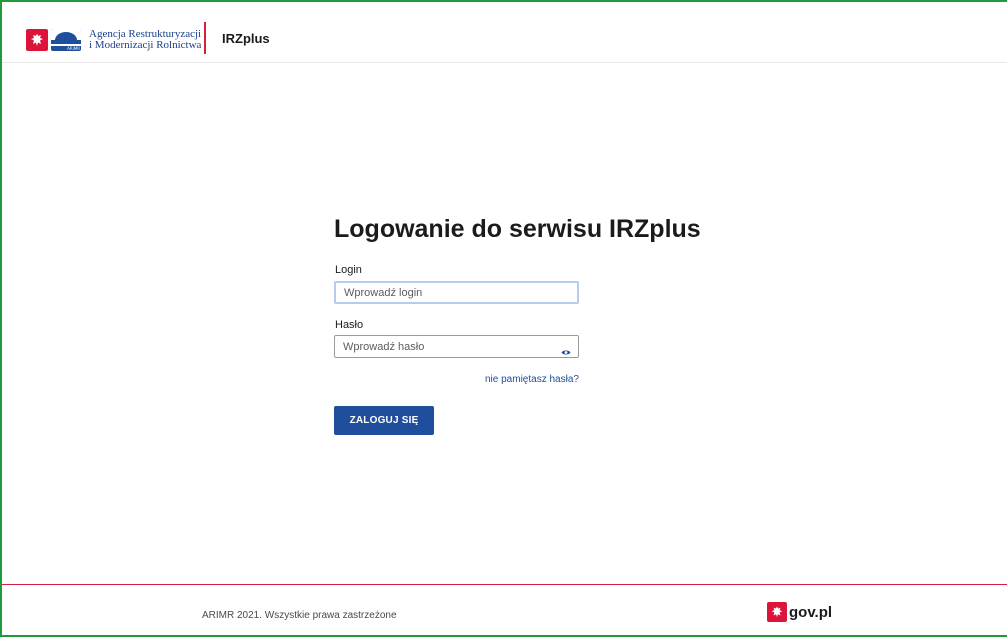 The height and width of the screenshot is (637, 1007). Describe the element at coordinates (456, 292) in the screenshot. I see `login-input` at that location.